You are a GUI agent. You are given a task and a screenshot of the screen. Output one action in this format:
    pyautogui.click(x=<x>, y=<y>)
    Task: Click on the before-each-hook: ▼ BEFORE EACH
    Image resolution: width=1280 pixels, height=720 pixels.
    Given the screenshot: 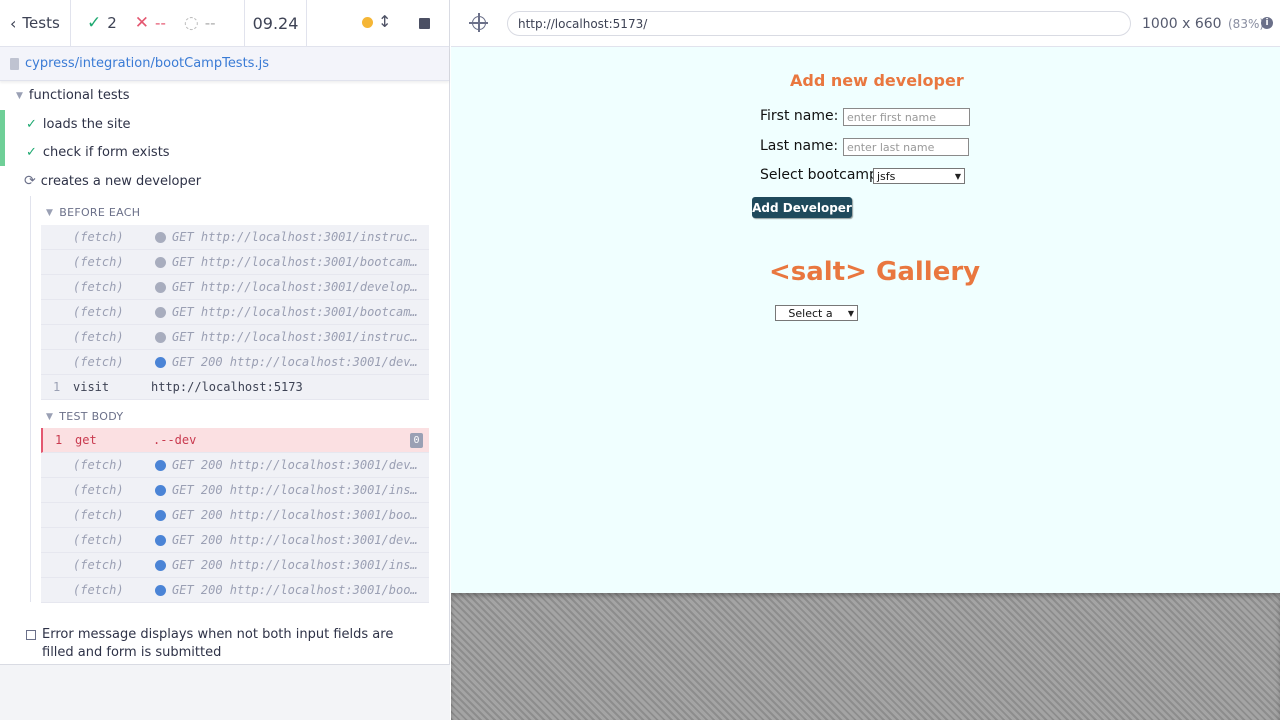 What is the action you would take?
    pyautogui.click(x=93, y=212)
    